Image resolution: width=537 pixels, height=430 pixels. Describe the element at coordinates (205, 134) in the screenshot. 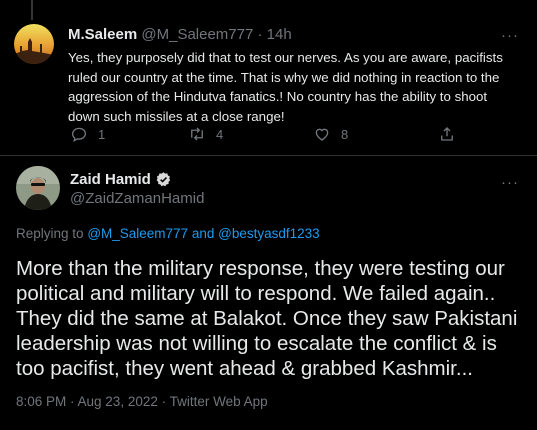

I see `retweet-button: 4` at that location.